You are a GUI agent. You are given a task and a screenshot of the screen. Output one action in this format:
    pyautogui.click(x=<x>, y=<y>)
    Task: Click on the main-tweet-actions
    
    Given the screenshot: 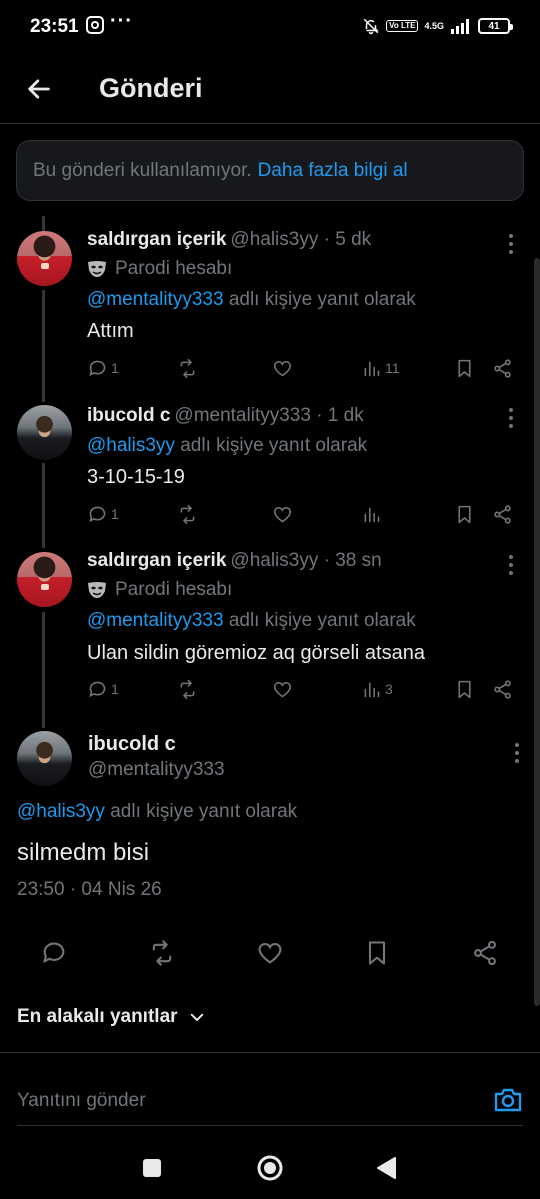 What is the action you would take?
    pyautogui.click(x=270, y=953)
    